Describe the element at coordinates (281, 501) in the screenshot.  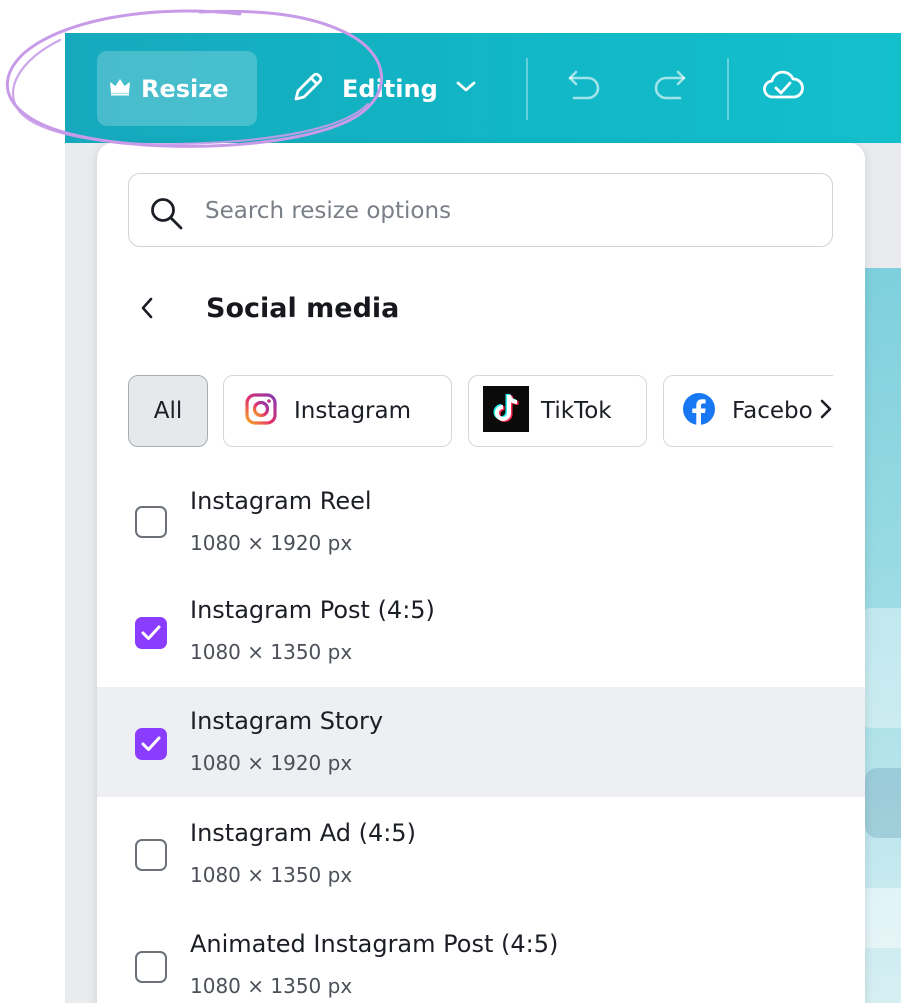
I see `size-option-name: Instagram Reel` at that location.